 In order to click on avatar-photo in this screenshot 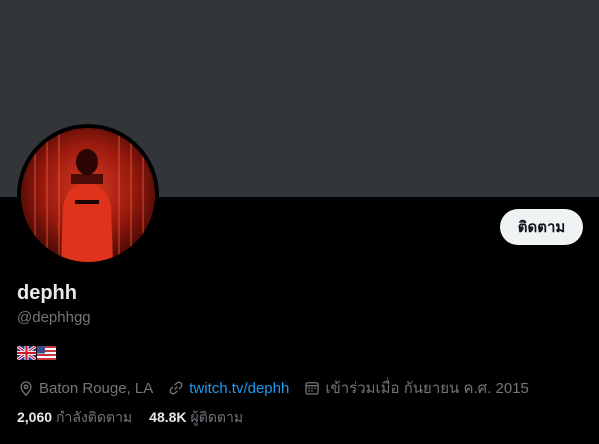, I will do `click(88, 195)`.